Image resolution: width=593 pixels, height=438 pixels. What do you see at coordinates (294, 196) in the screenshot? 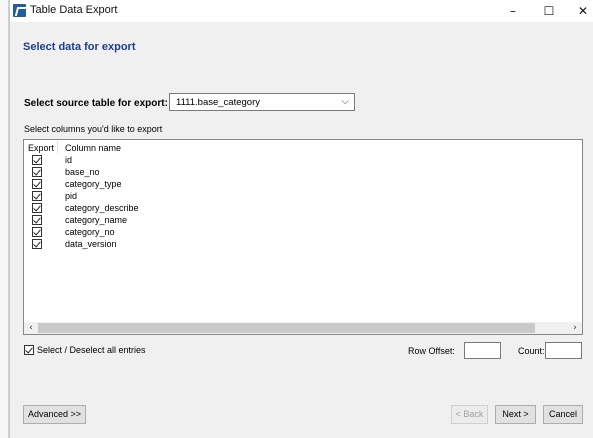
I see `list-item: pid` at bounding box center [294, 196].